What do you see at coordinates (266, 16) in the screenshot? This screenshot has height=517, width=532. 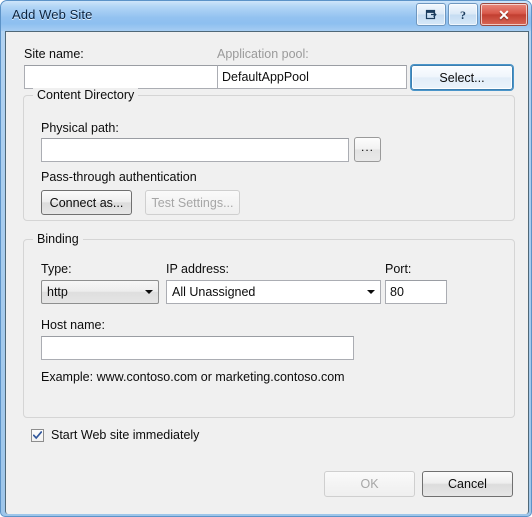 I see `title-bar: Add Web Site ? ✕` at bounding box center [266, 16].